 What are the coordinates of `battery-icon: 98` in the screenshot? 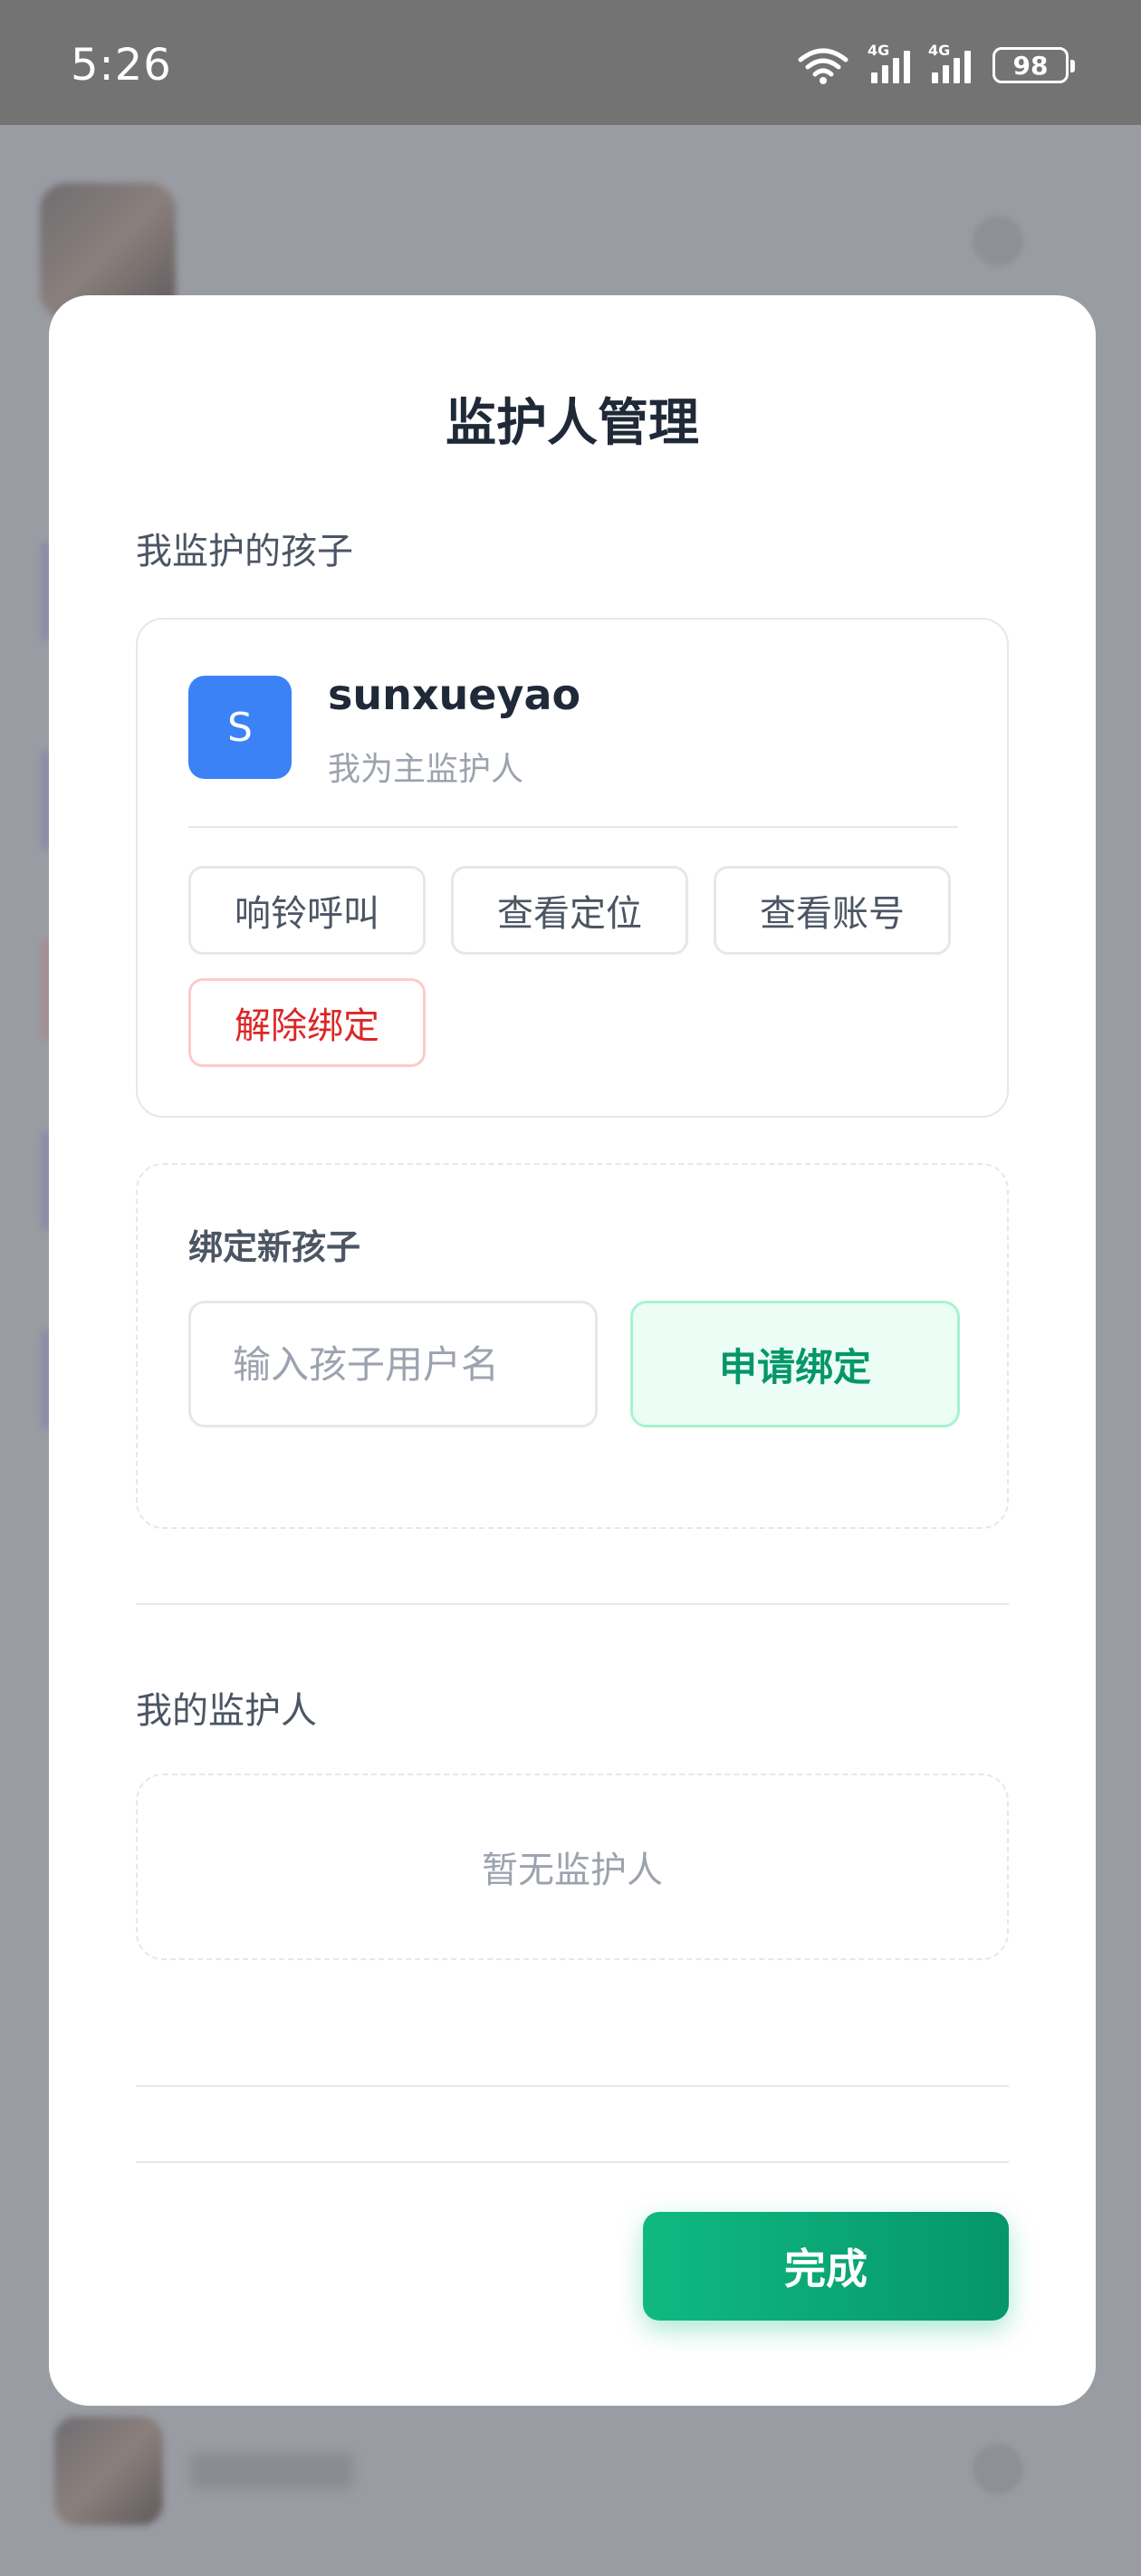 It's located at (1034, 65).